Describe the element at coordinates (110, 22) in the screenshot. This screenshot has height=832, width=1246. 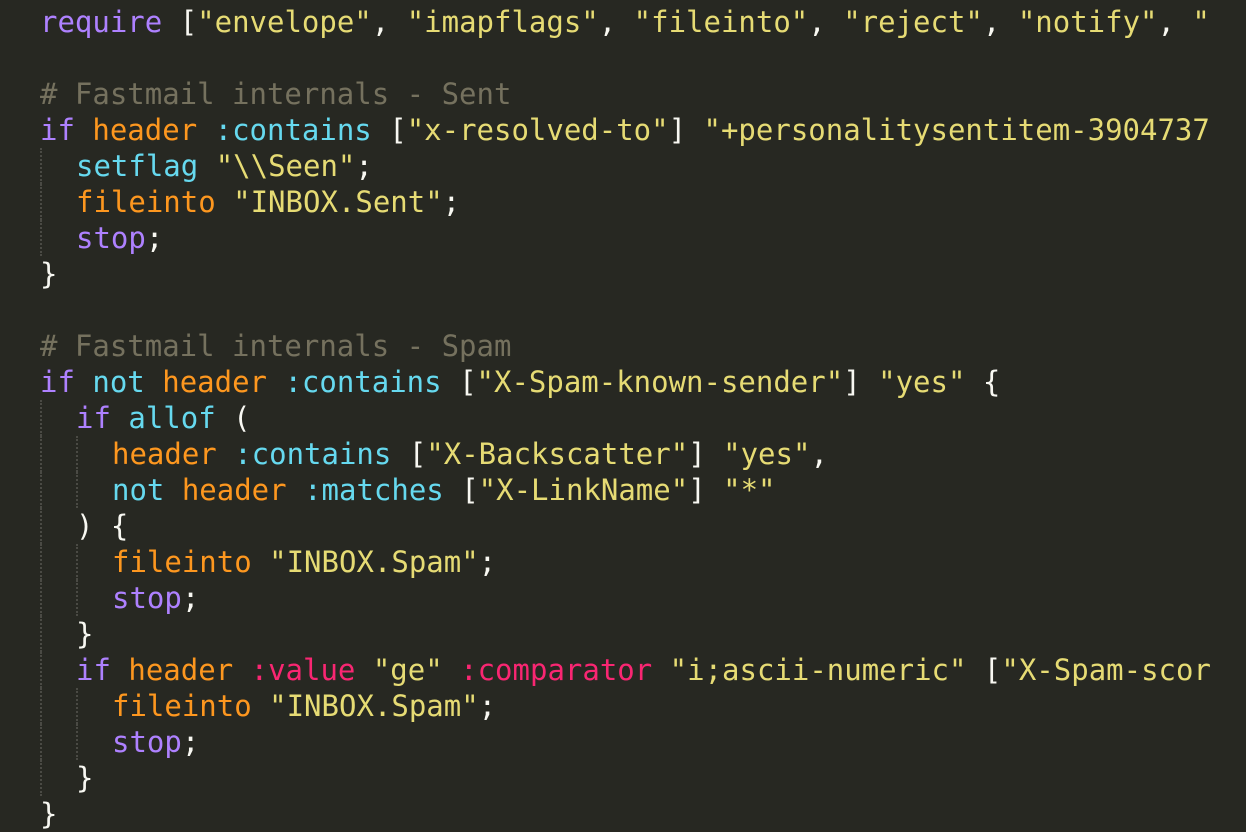
I see `code-token: require` at that location.